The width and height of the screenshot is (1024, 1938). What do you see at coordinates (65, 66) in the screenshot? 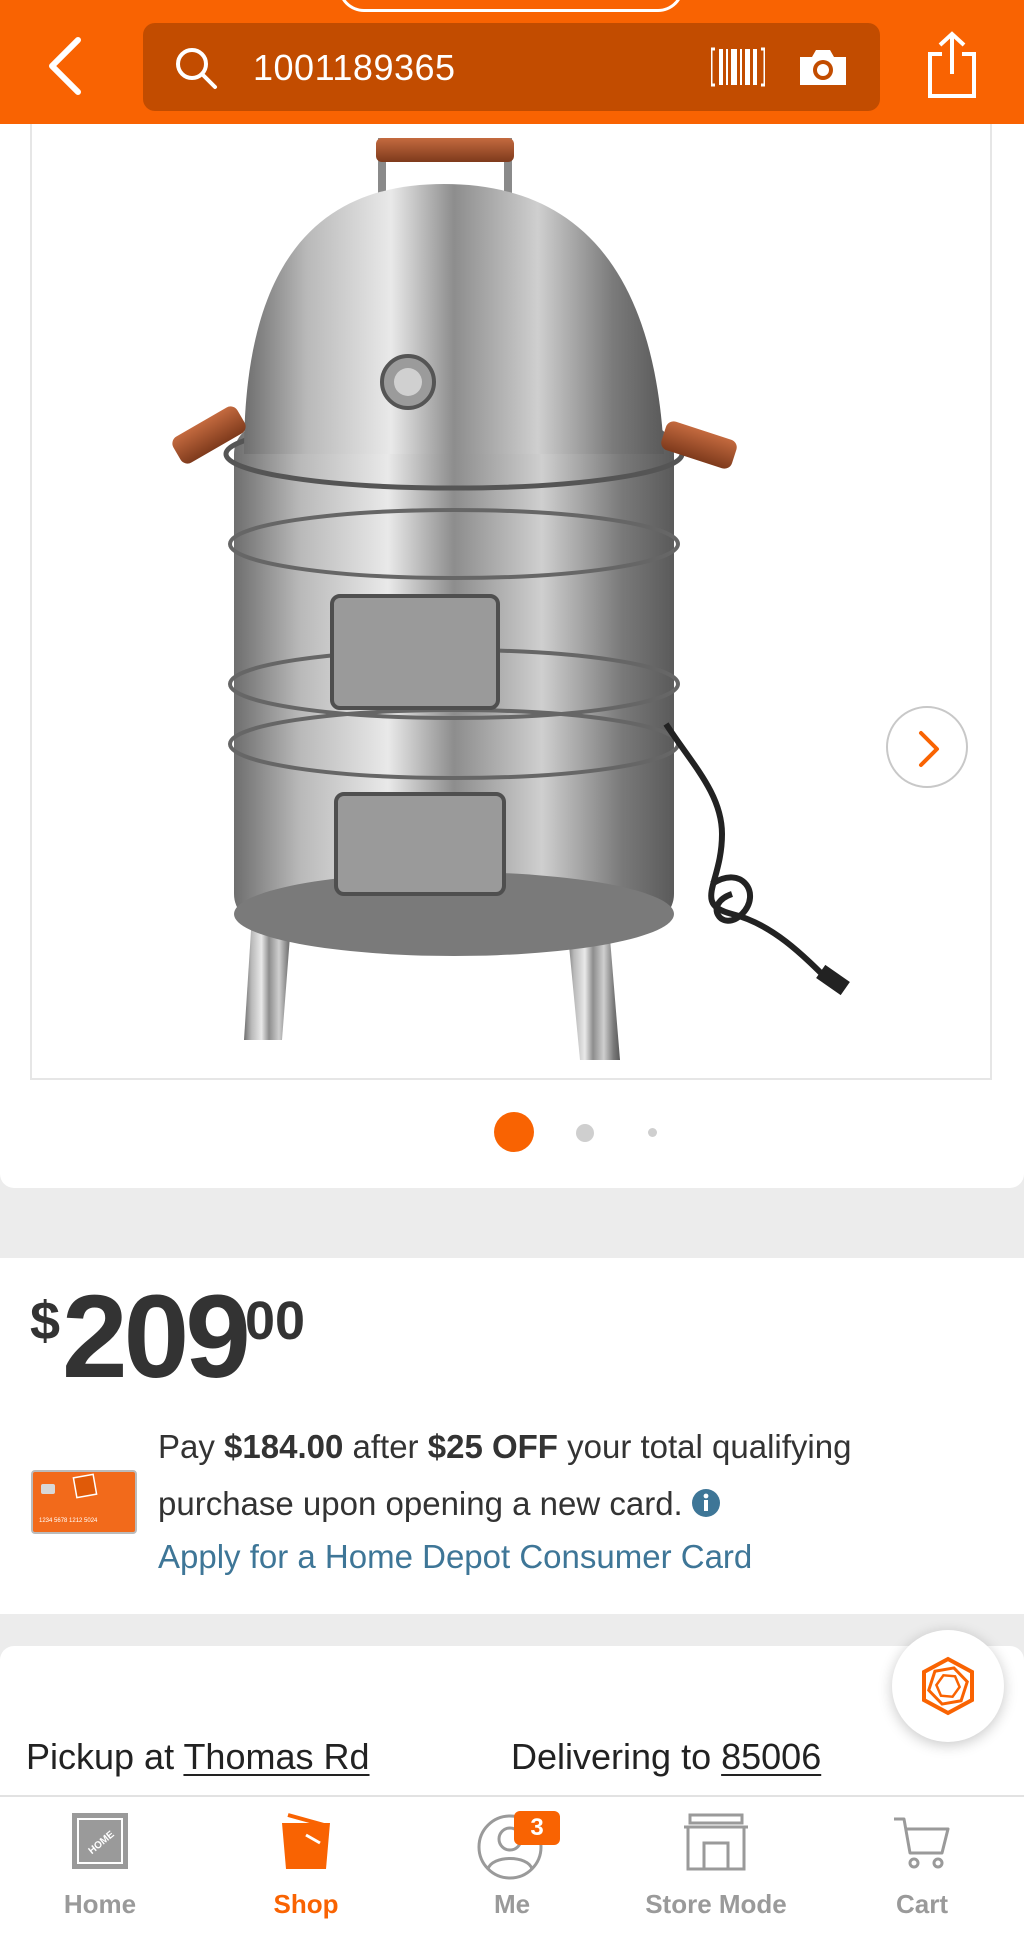
I see `back-icon` at bounding box center [65, 66].